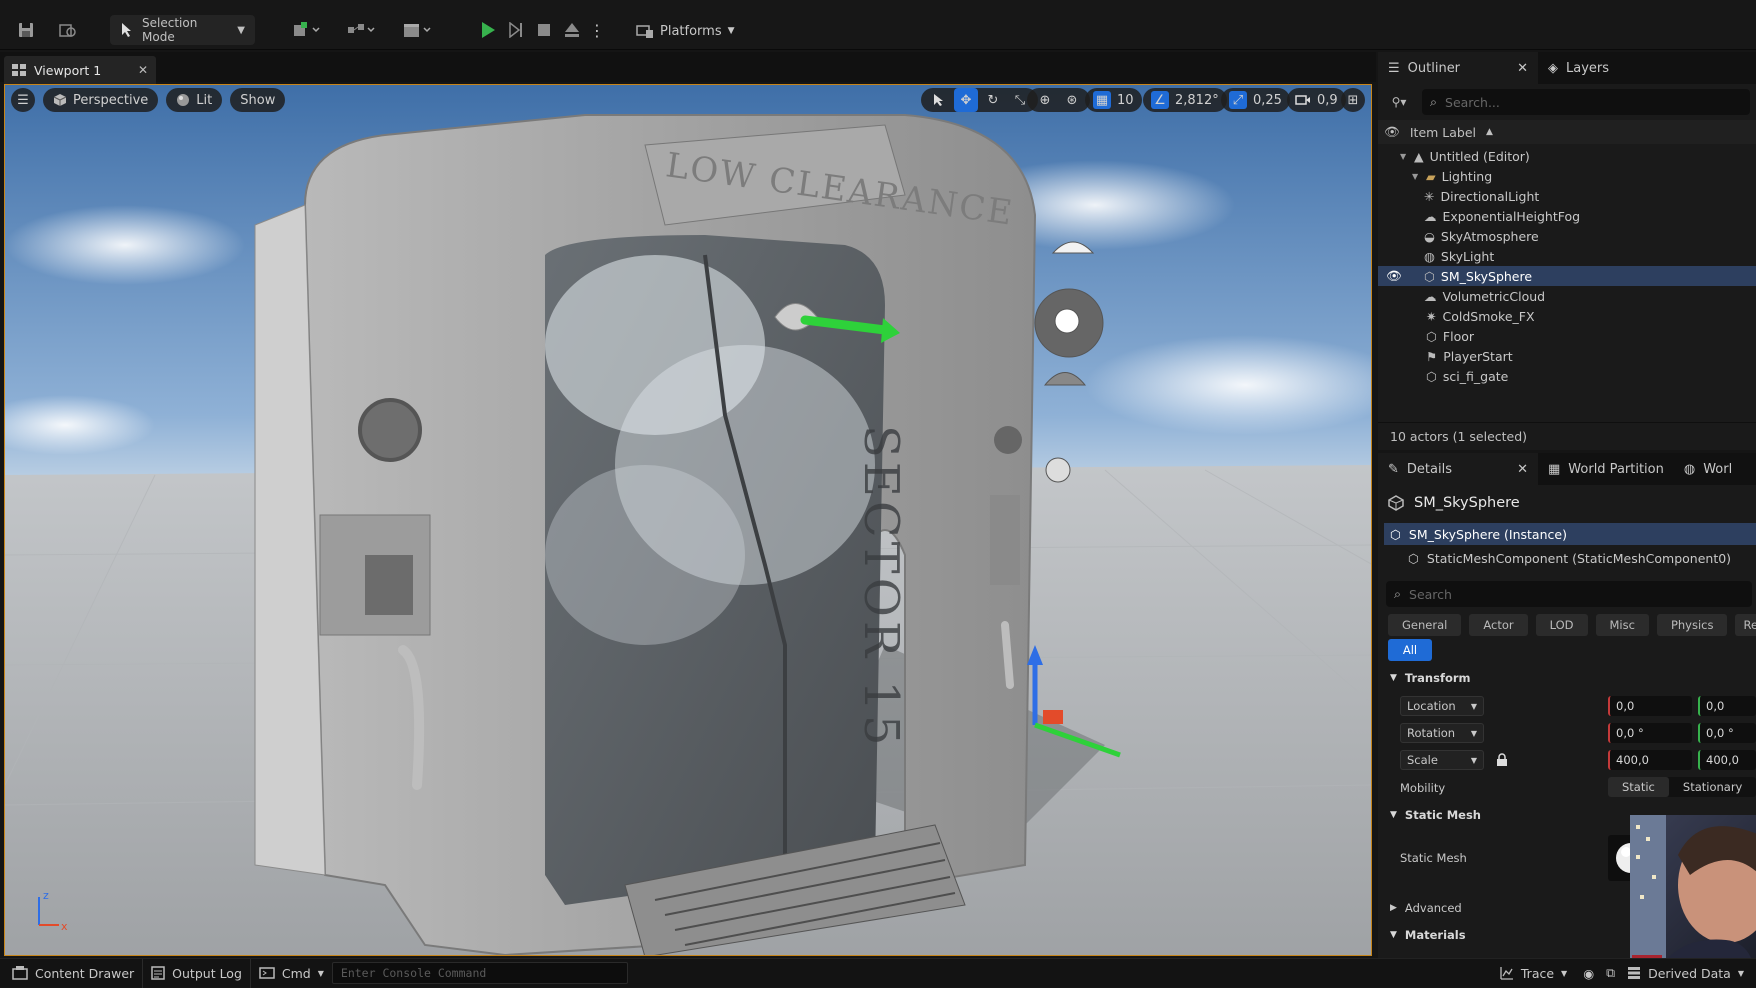  I want to click on outliner-item-coldsmoke-fx: ✷ ColdSmoke_FX, so click(1567, 316).